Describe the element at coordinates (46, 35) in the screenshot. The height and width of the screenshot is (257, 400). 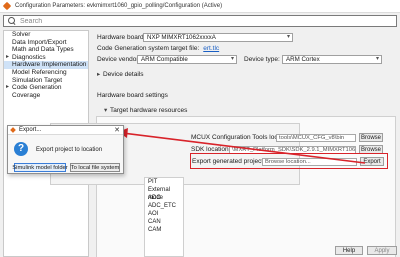
I see `sidebar-item-solver: Solver` at that location.